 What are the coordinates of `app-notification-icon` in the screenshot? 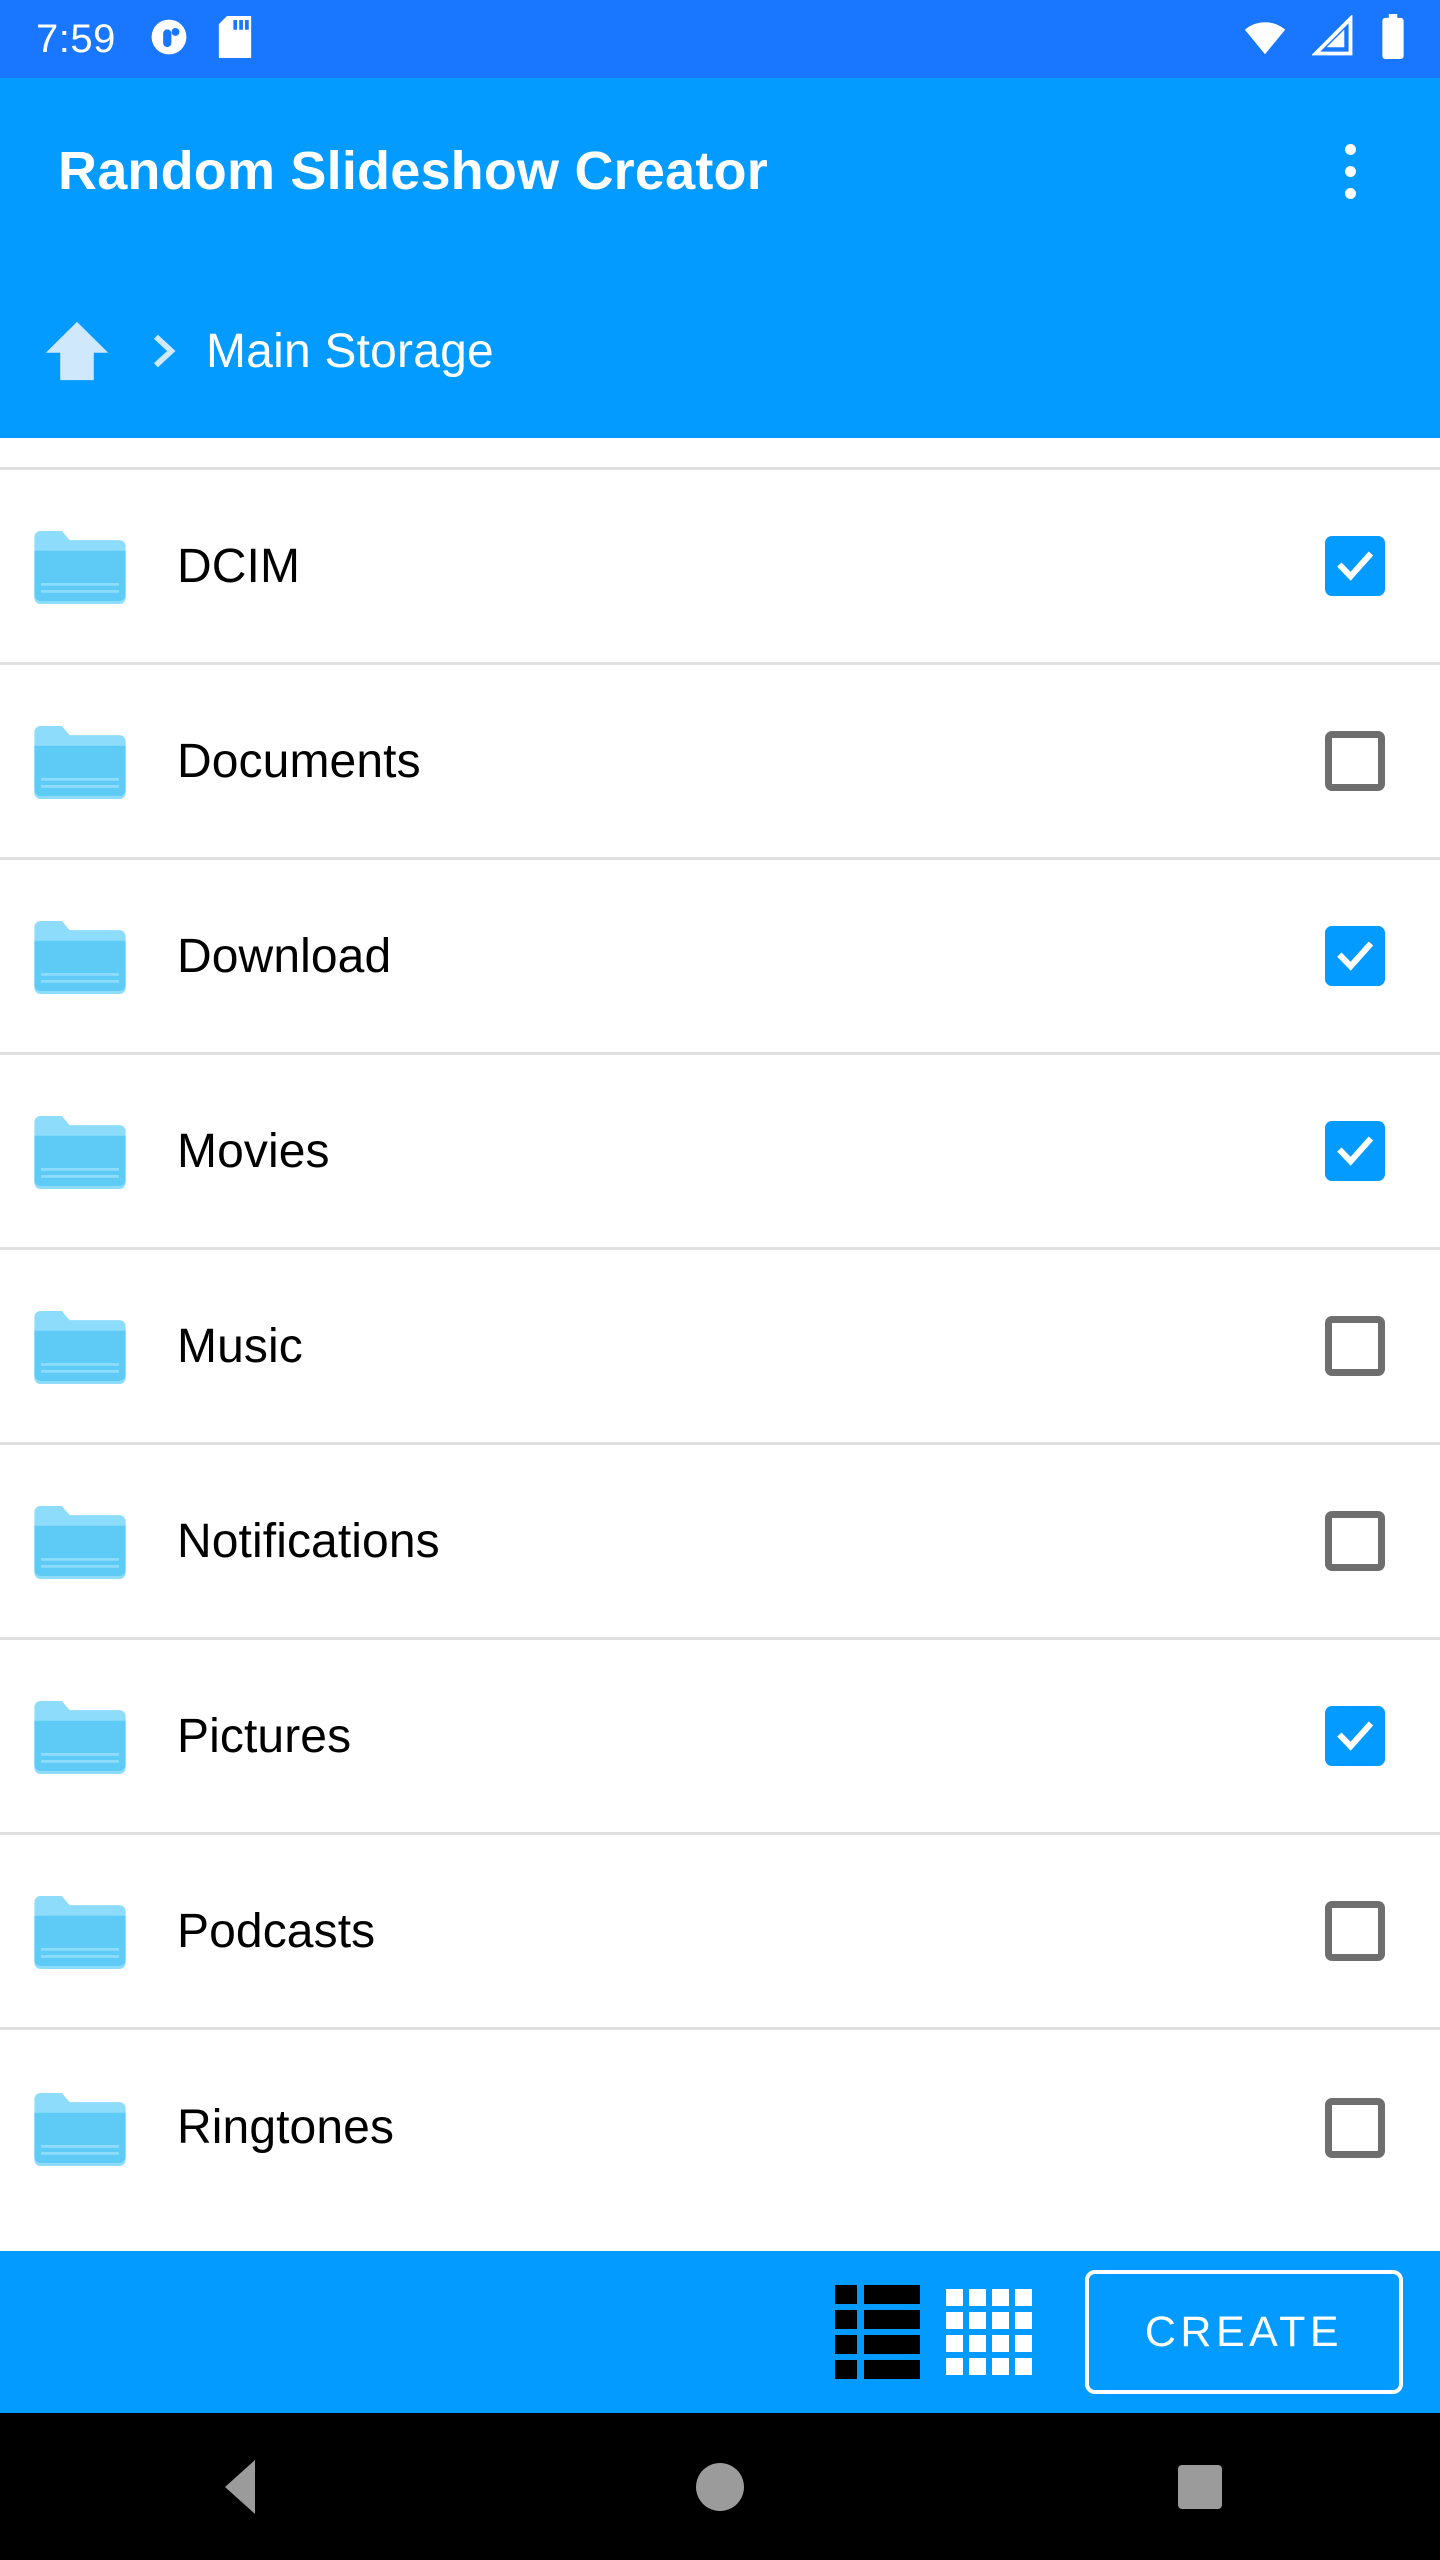 It's located at (169, 39).